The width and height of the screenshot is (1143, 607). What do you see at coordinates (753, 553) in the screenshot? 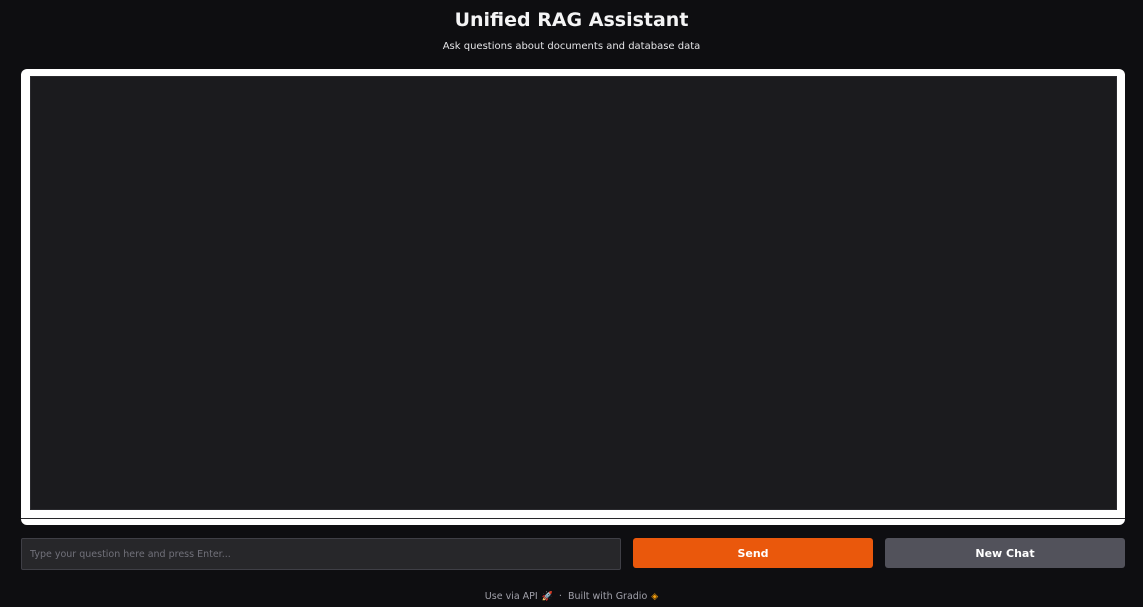
I see `send-button: Send` at bounding box center [753, 553].